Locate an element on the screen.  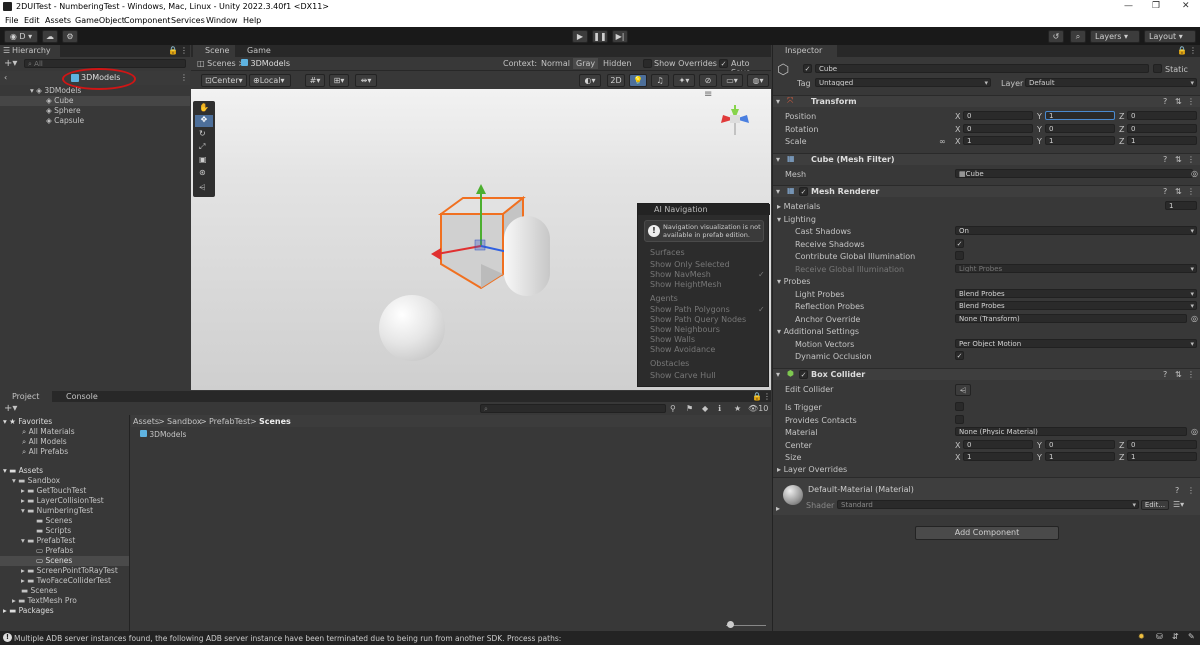
center-y: 0 is located at coordinates (1080, 444).